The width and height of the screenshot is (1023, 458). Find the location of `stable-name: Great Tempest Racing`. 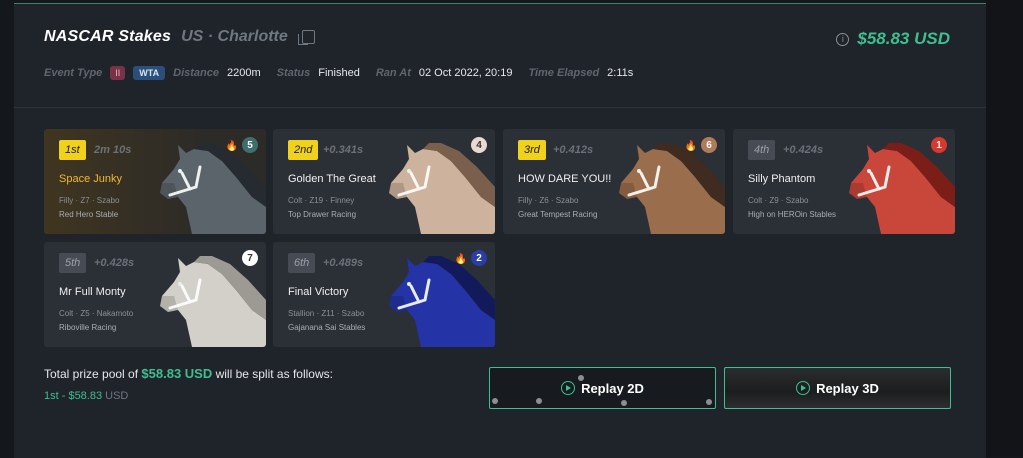

stable-name: Great Tempest Racing is located at coordinates (558, 214).